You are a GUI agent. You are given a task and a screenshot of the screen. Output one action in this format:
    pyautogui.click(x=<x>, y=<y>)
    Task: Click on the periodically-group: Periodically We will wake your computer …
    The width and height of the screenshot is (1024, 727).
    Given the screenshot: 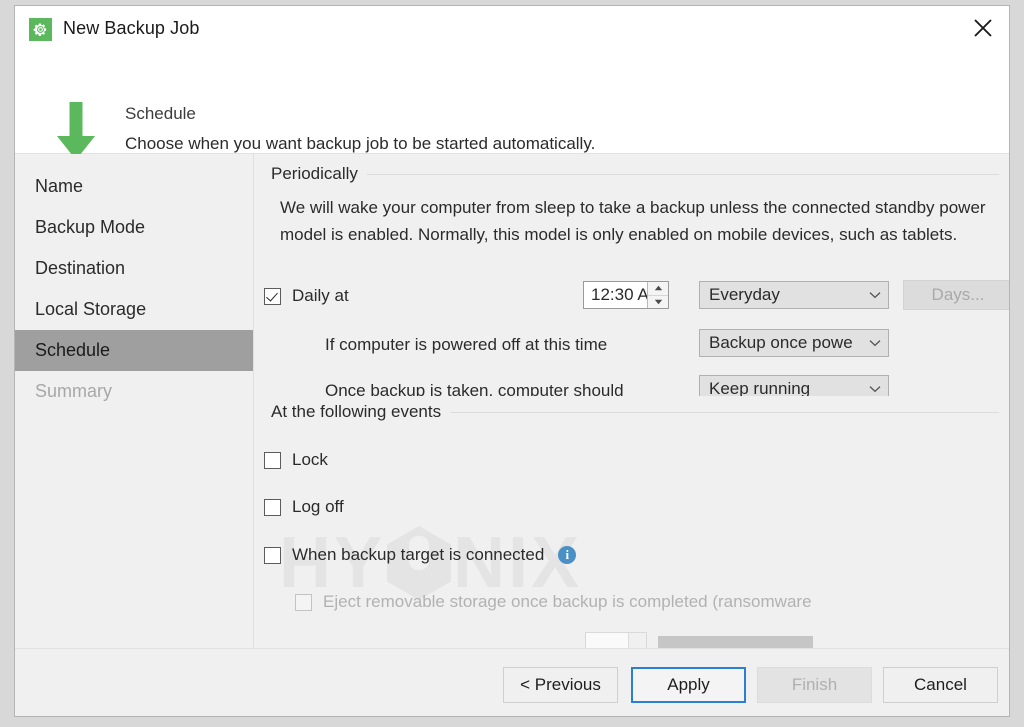 What is the action you would take?
    pyautogui.click(x=635, y=206)
    